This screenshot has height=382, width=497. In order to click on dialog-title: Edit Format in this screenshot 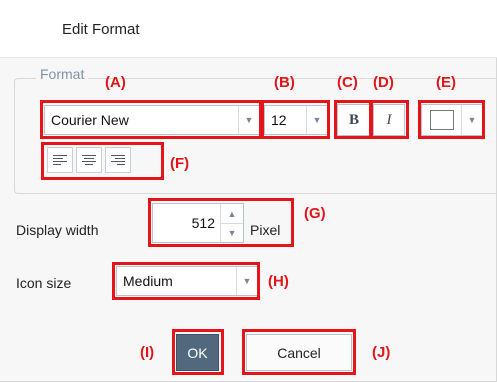, I will do `click(101, 29)`.